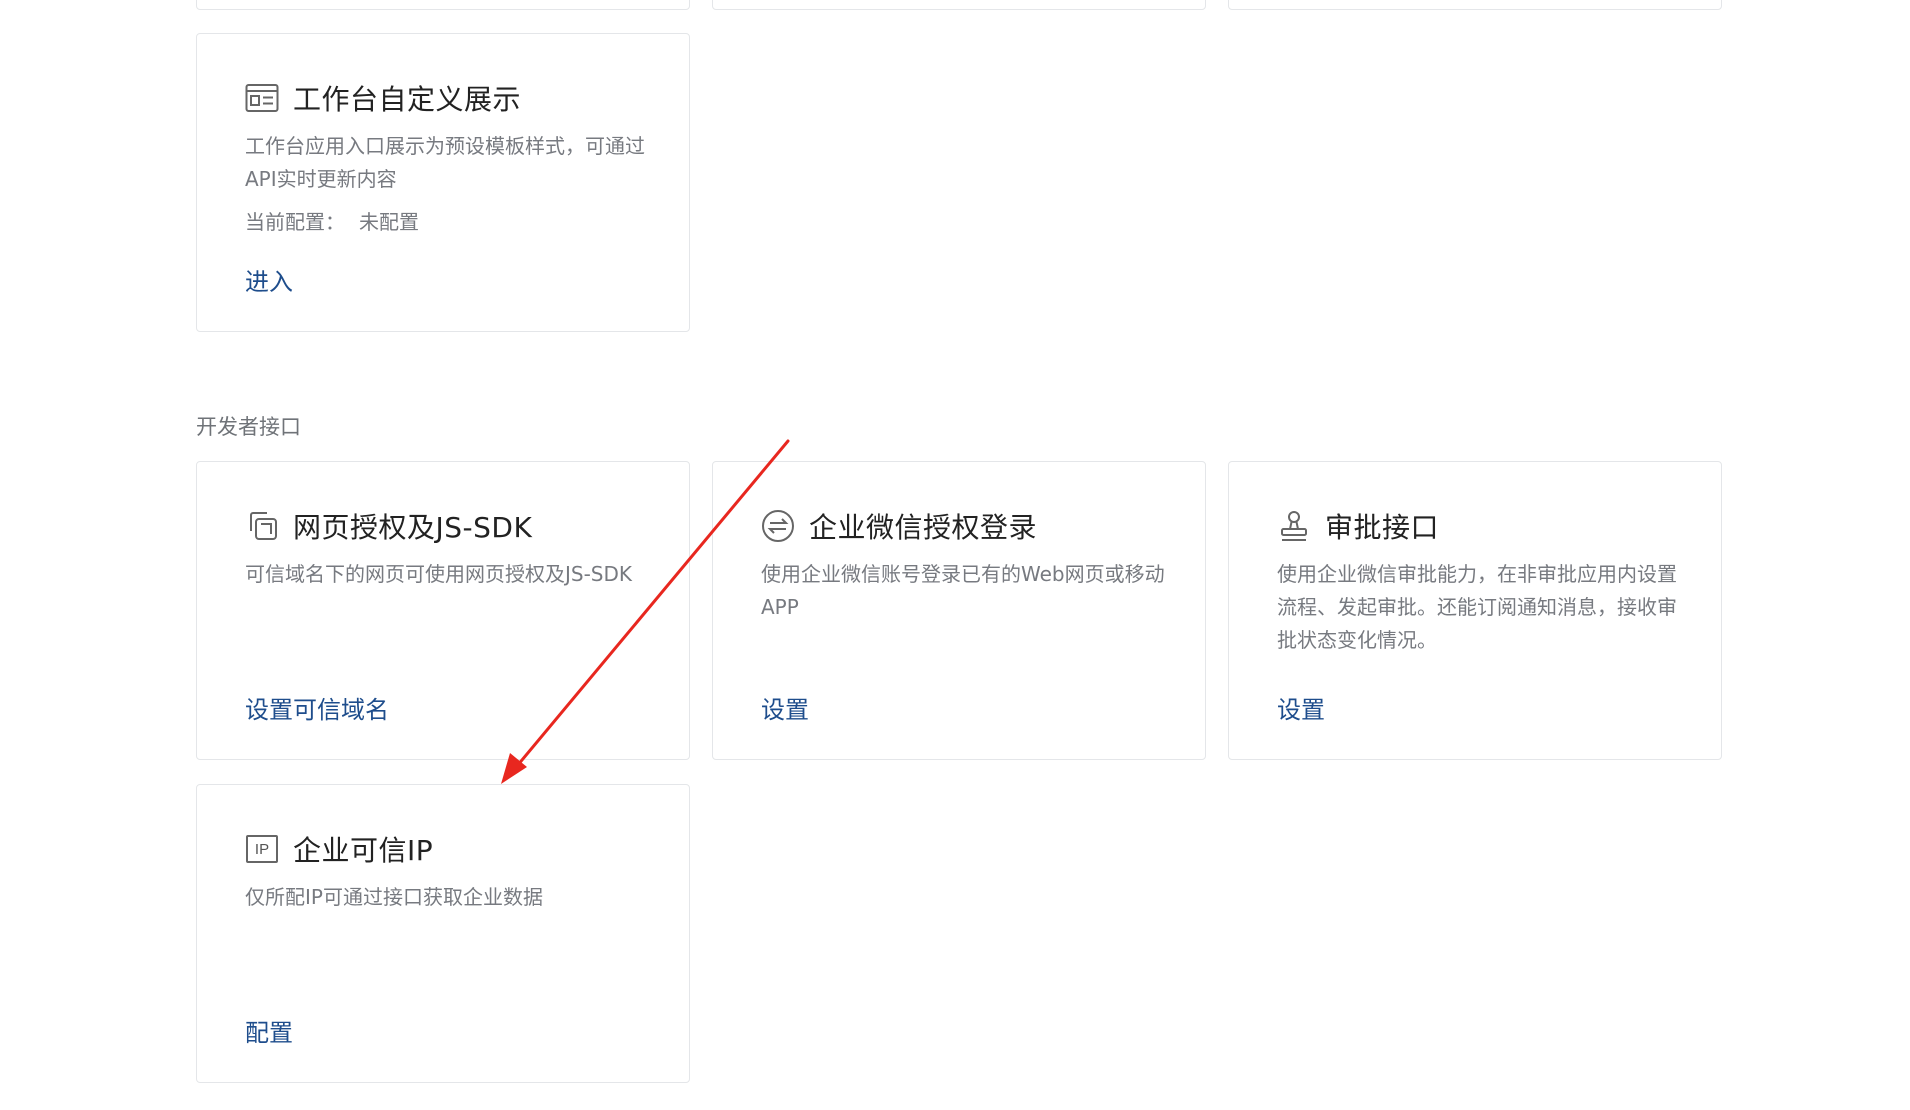 The height and width of the screenshot is (1110, 1910). I want to click on card-partial-middle, so click(959, 5).